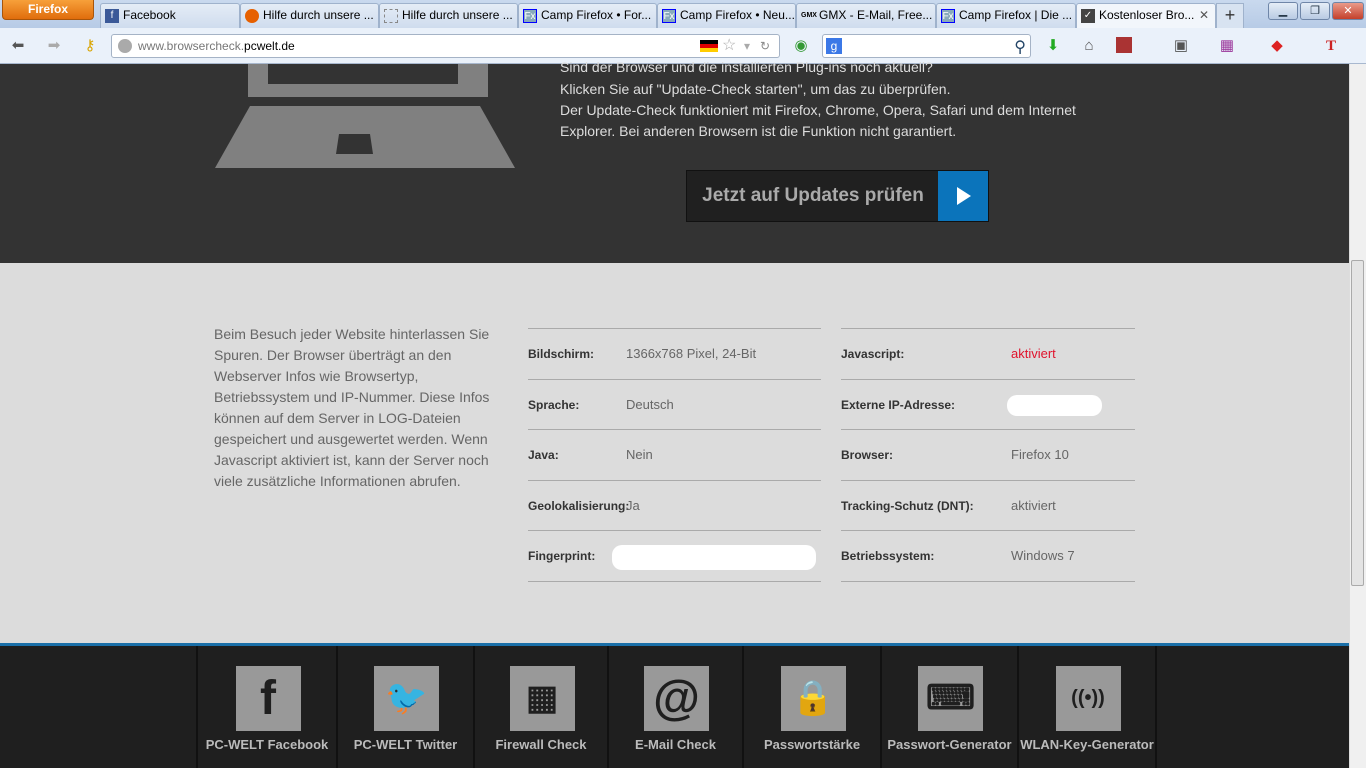 The height and width of the screenshot is (768, 1366). What do you see at coordinates (765, 46) in the screenshot?
I see `reload-icon: ↻` at bounding box center [765, 46].